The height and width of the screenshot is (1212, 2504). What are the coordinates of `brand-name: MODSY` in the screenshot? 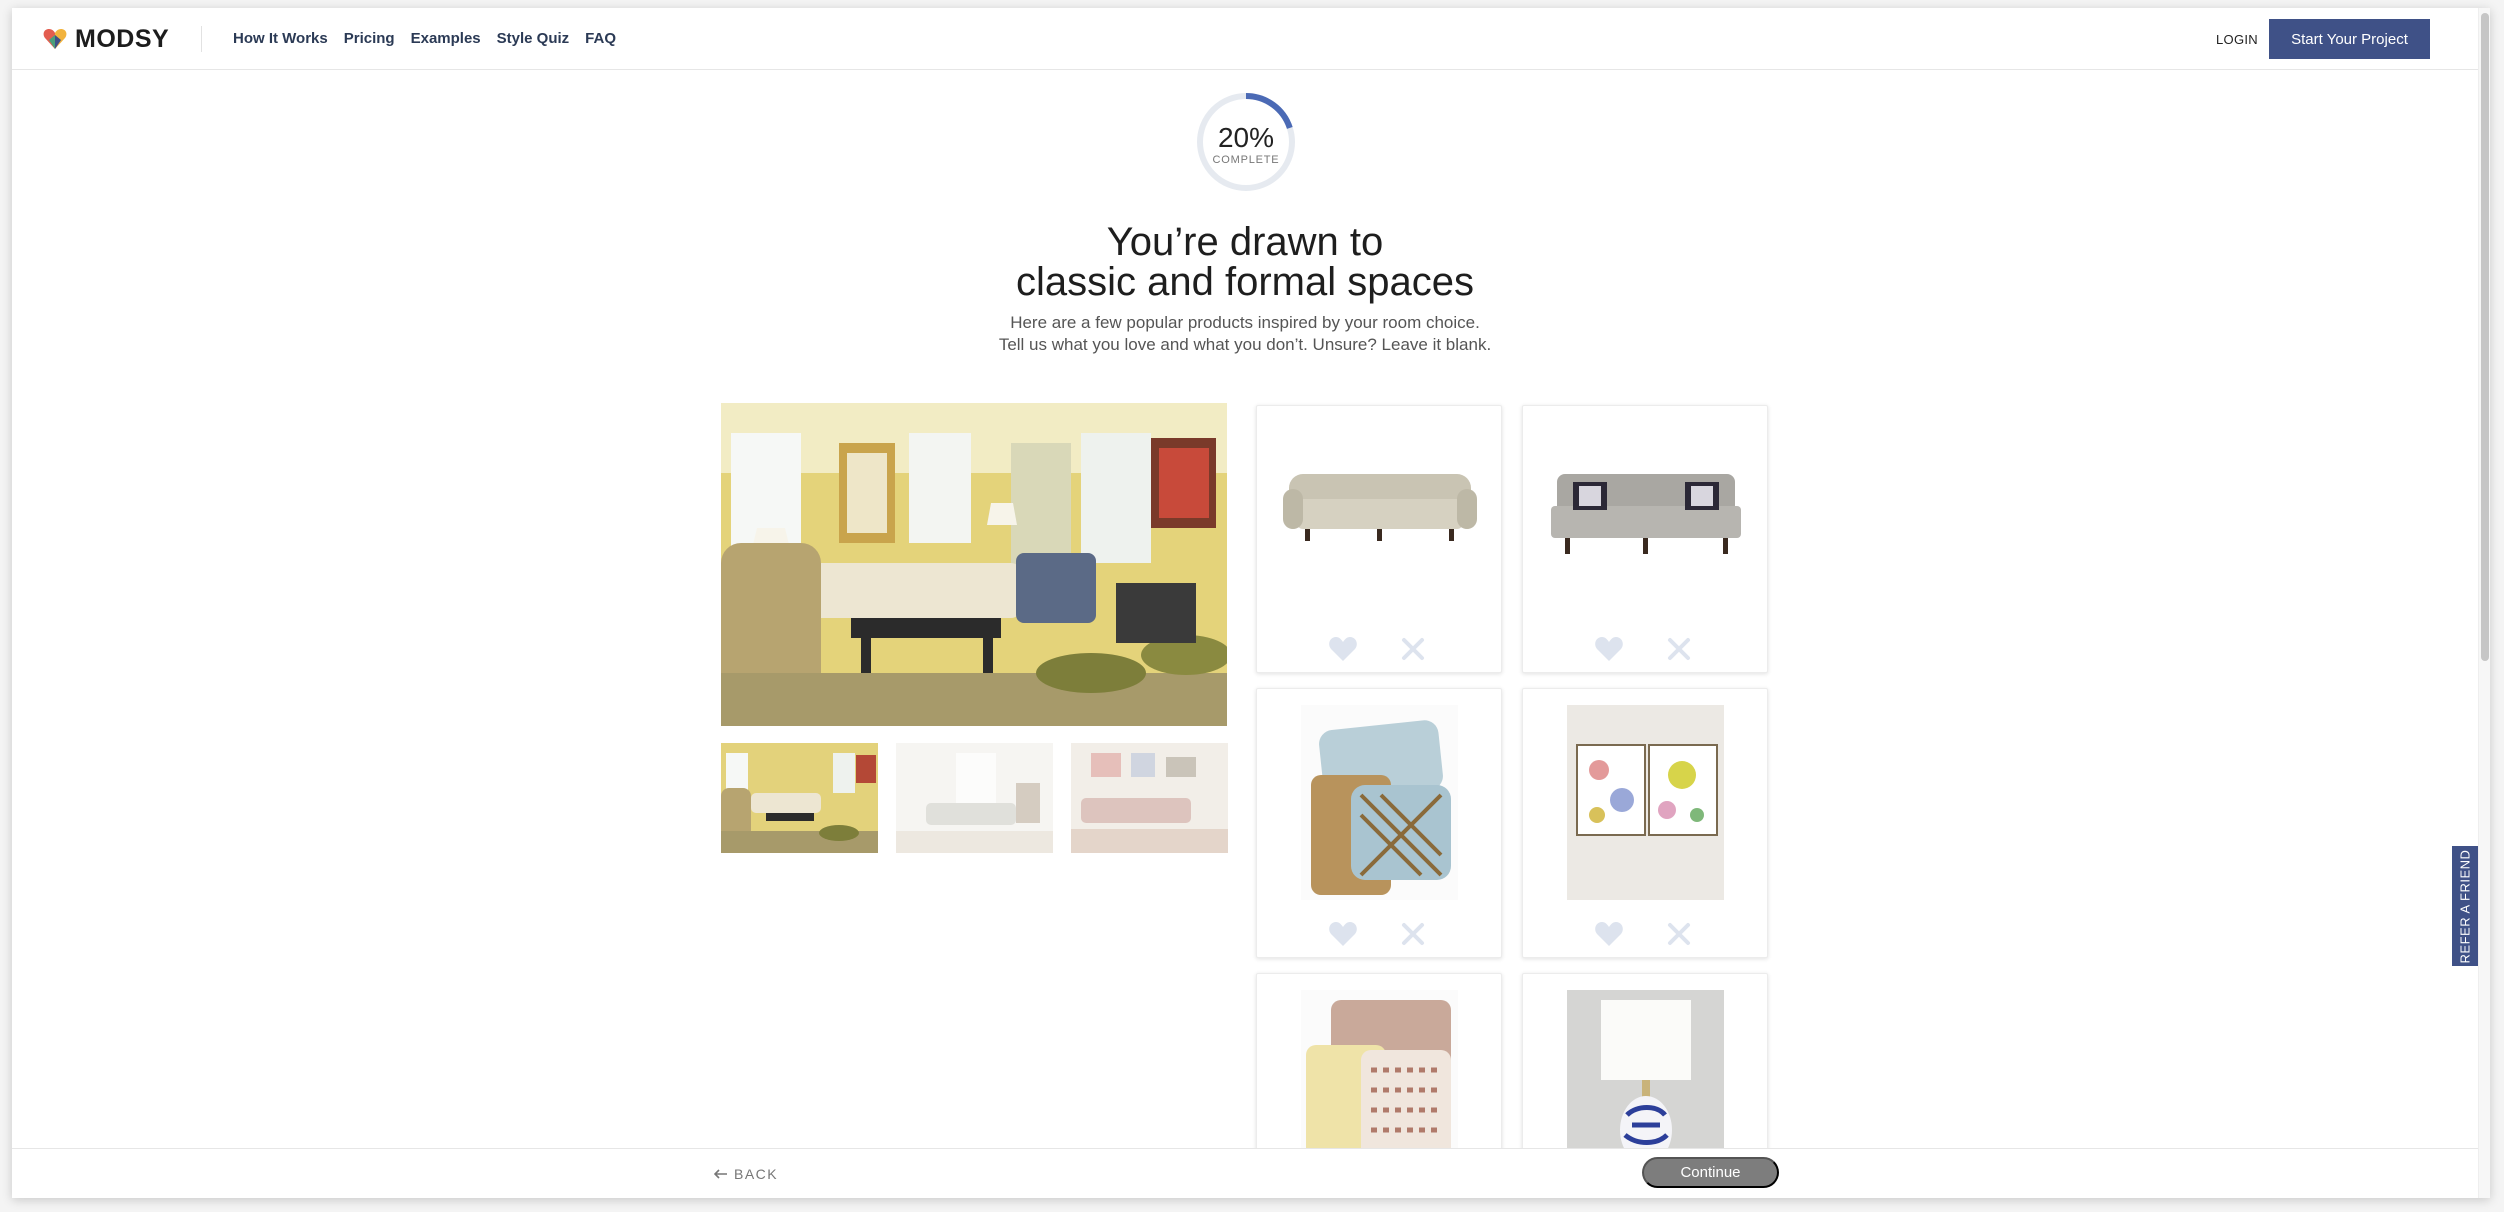 It's located at (122, 38).